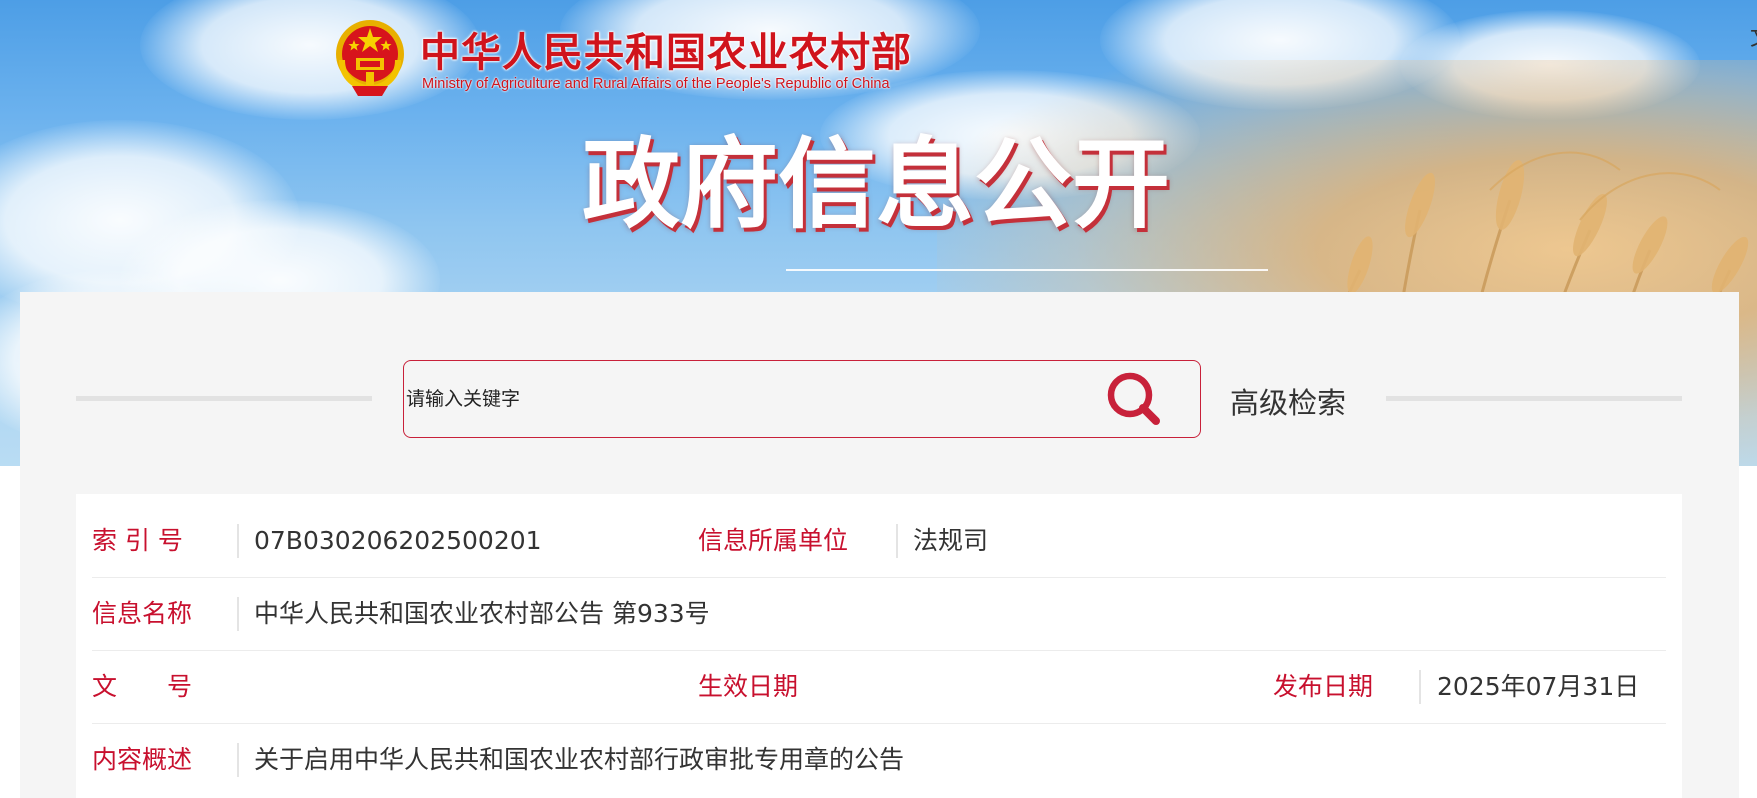 The height and width of the screenshot is (798, 1757). I want to click on info-name-label: 信息名称, so click(142, 613).